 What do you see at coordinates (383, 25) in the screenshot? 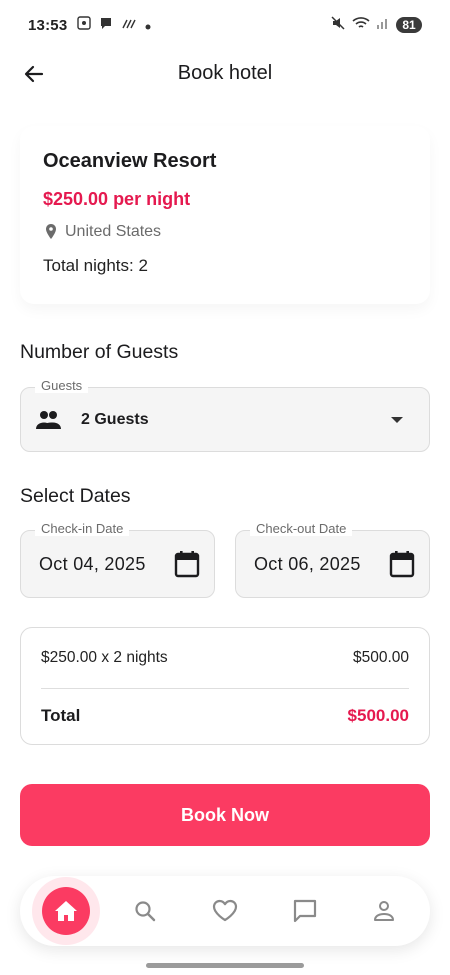
I see `cell-signal-icon` at bounding box center [383, 25].